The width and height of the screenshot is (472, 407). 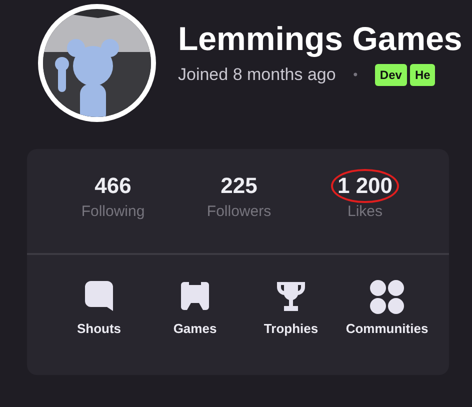 I want to click on four-circles-icon, so click(x=387, y=297).